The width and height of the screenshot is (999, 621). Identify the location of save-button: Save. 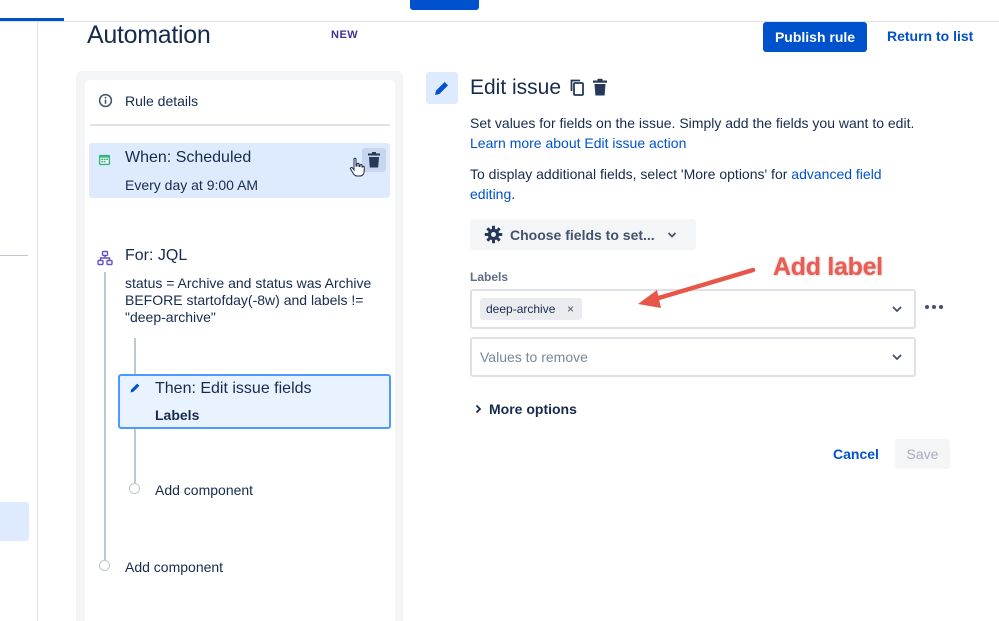
(922, 454).